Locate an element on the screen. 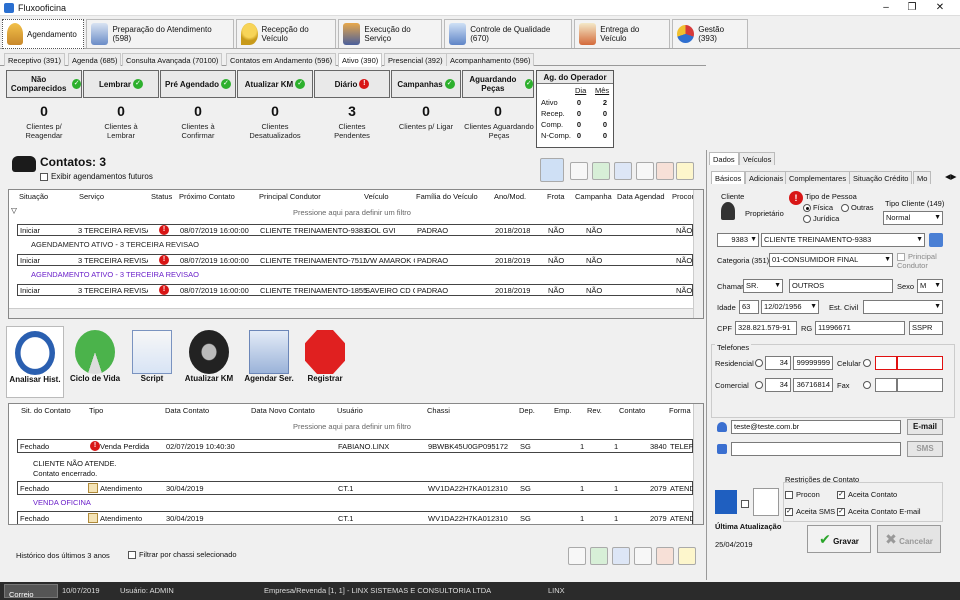 Image resolution: width=960 pixels, height=600 pixels. fax-num-field is located at coordinates (920, 385).